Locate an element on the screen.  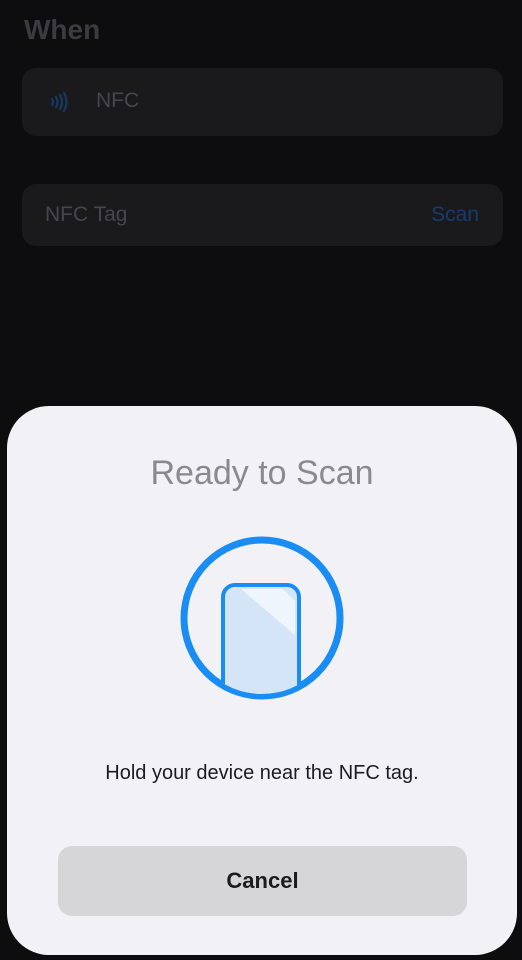
nfc-tag-row: NFC Tag Scan is located at coordinates (262, 215).